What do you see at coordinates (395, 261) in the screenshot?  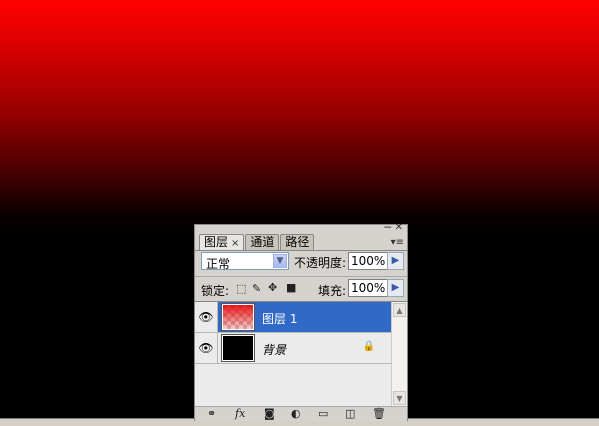 I see `opacity-slider-button: ▶` at bounding box center [395, 261].